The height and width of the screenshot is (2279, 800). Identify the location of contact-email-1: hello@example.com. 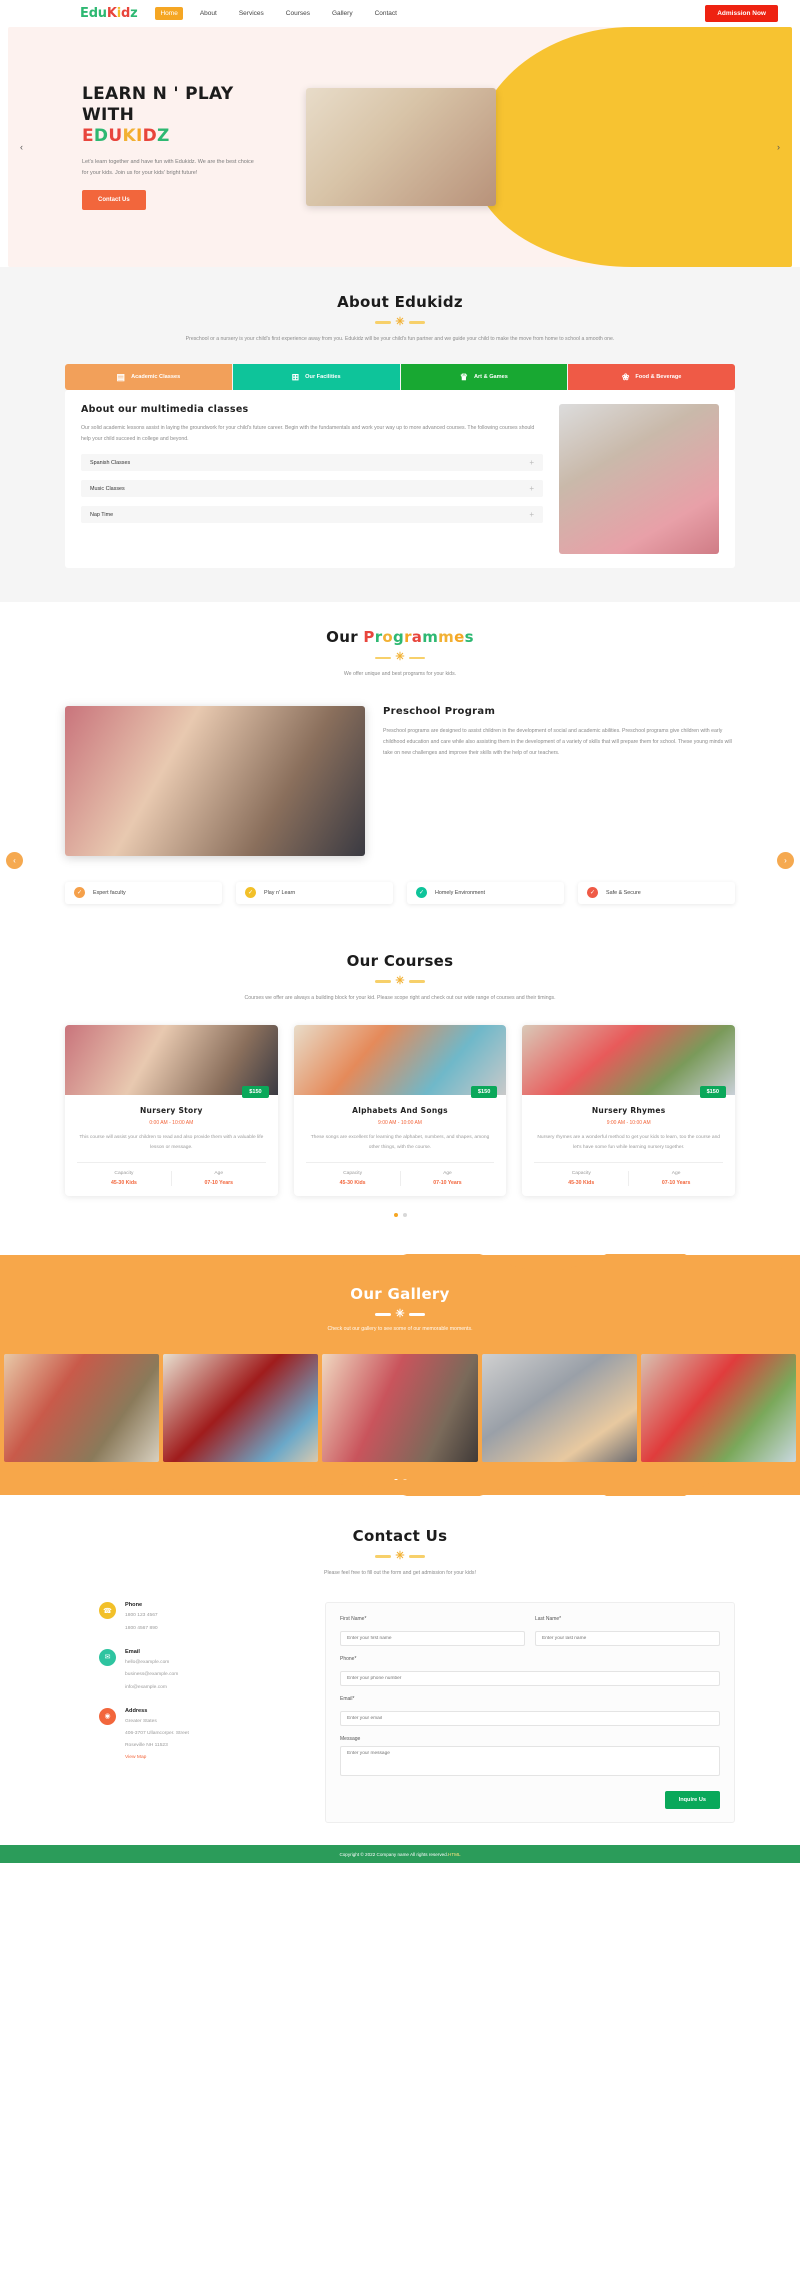
(151, 1662).